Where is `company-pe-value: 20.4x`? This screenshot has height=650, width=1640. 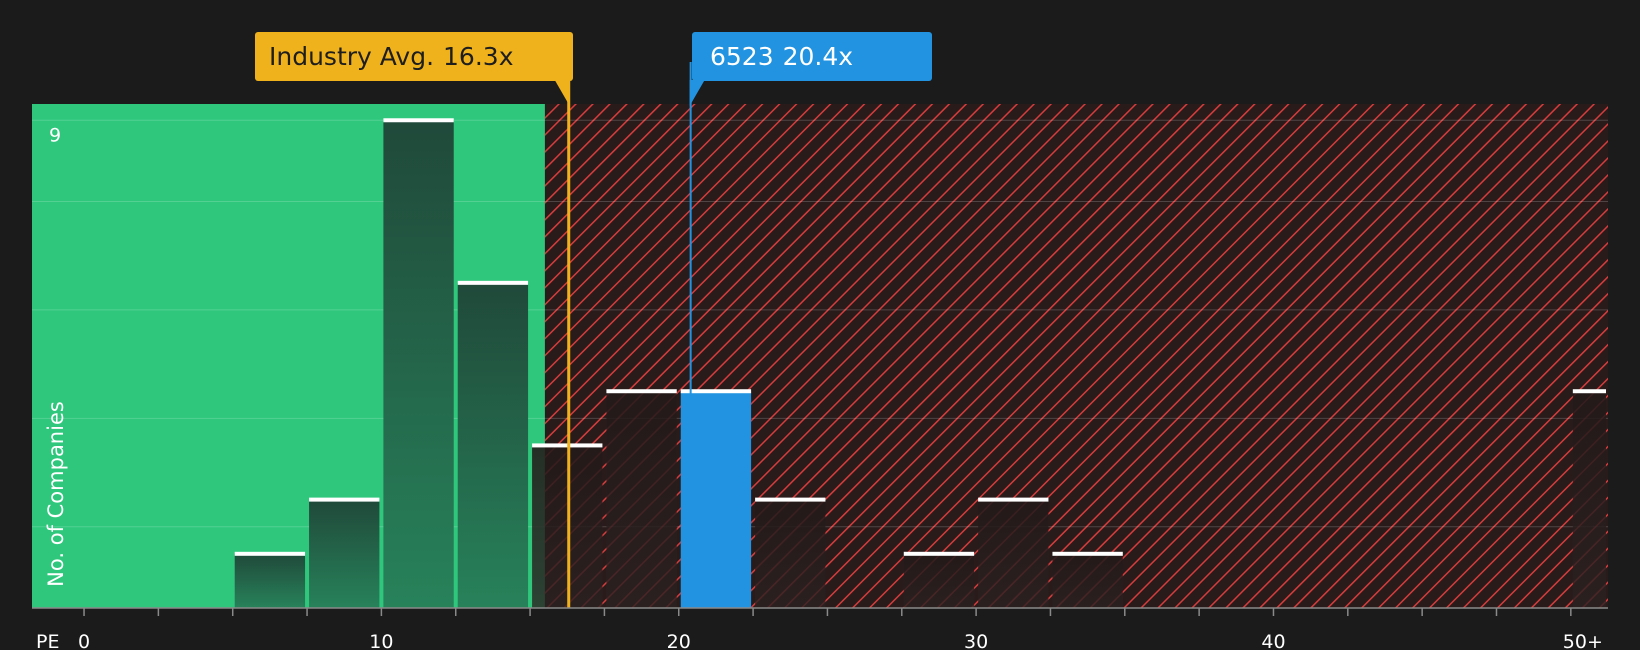
company-pe-value: 20.4x is located at coordinates (818, 56).